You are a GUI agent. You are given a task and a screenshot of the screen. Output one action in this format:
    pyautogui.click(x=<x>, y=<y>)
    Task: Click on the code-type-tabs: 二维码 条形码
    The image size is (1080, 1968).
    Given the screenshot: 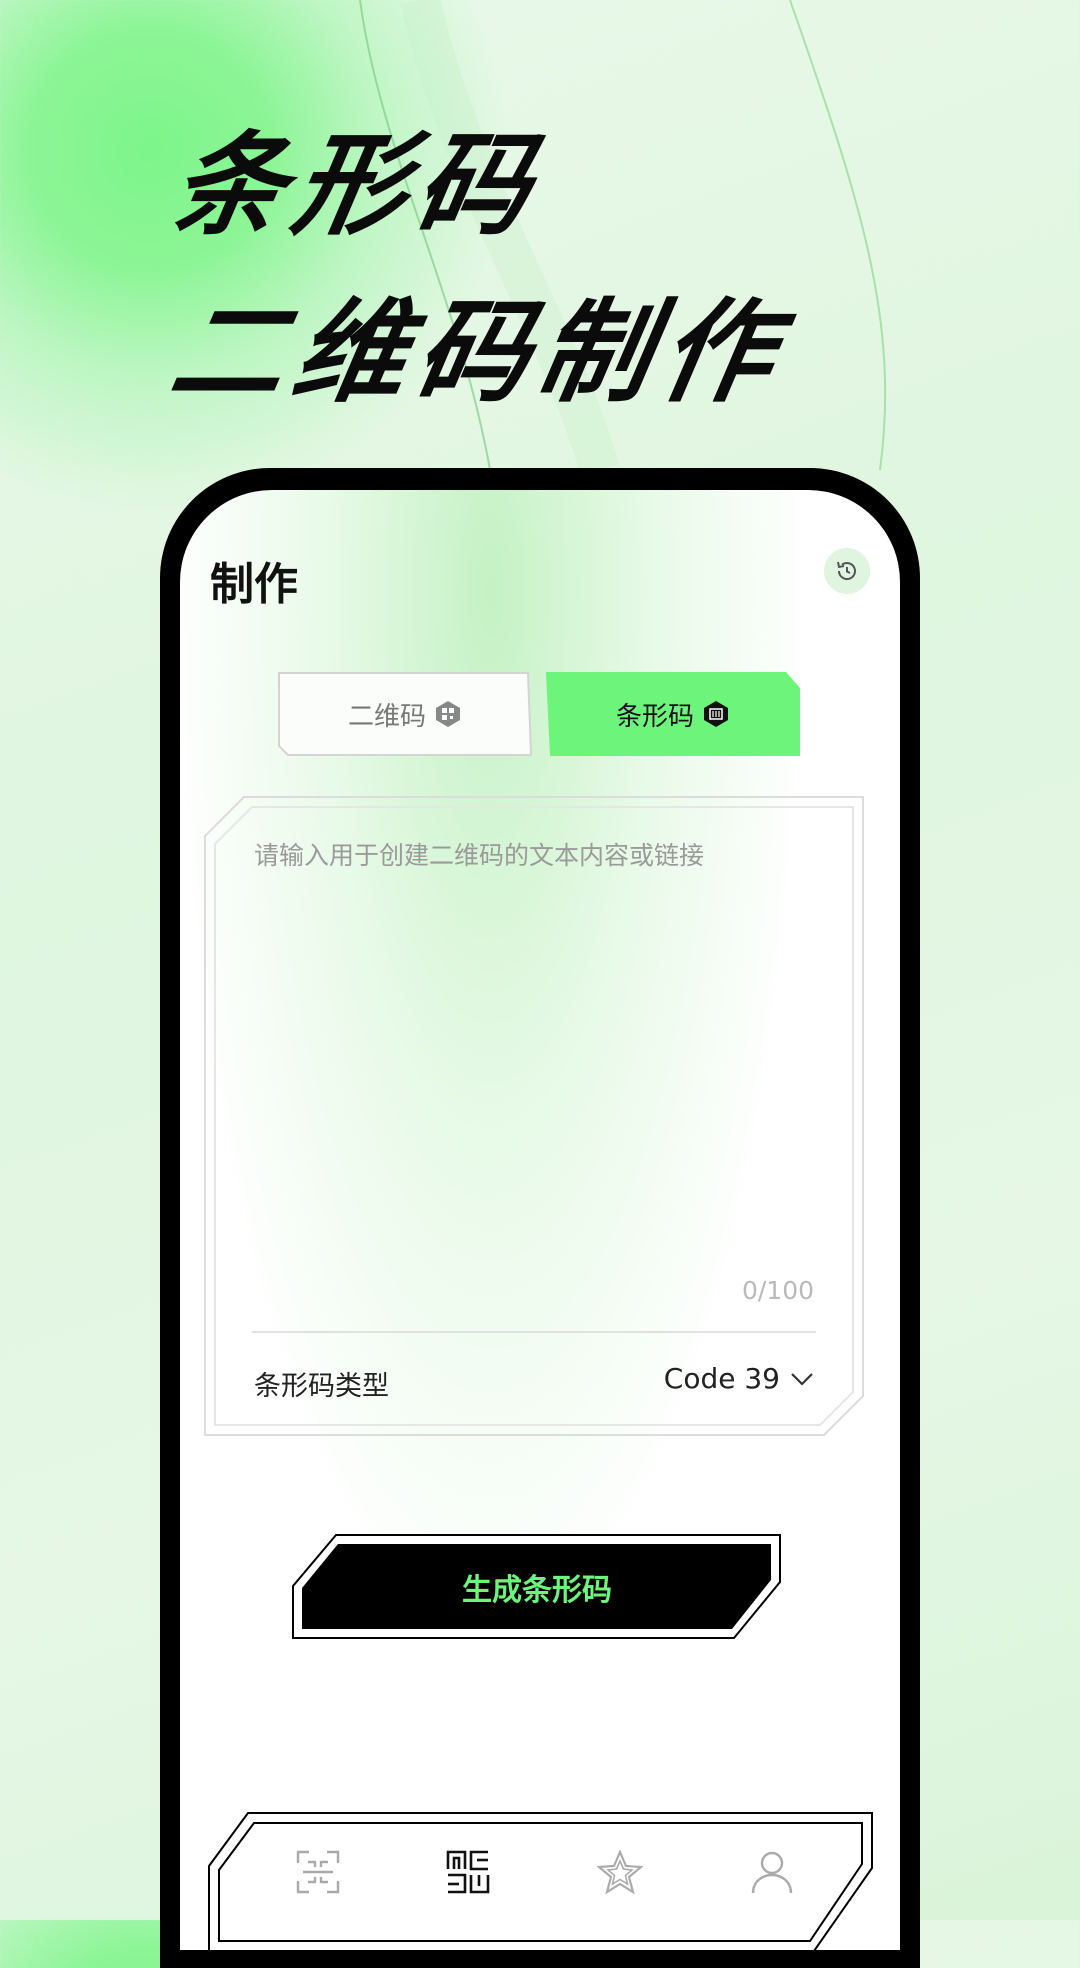 What is the action you would take?
    pyautogui.click(x=539, y=714)
    